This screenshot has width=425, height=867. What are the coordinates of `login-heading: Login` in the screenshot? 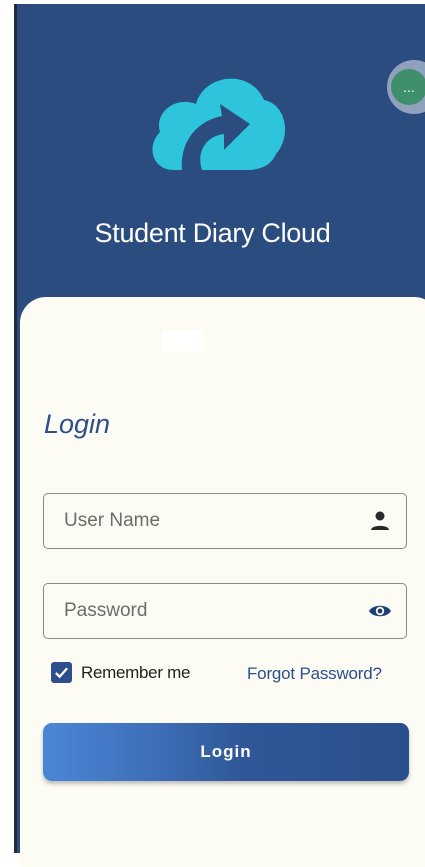 It's located at (77, 424).